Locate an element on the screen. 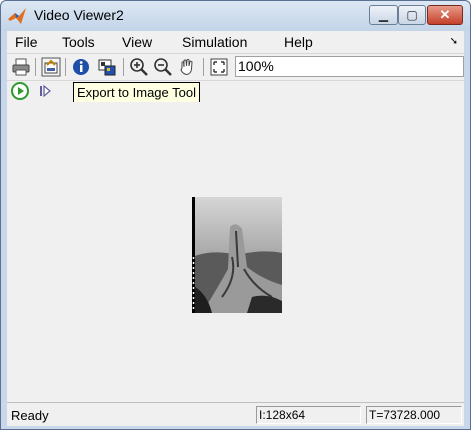  zoom-in-icon is located at coordinates (139, 67).